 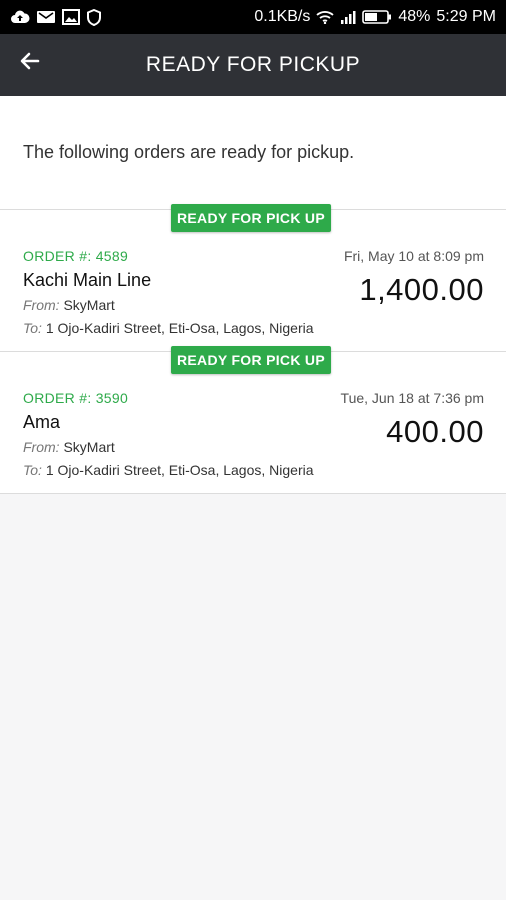 I want to click on app-bar: READY FOR PICKUP, so click(x=253, y=65).